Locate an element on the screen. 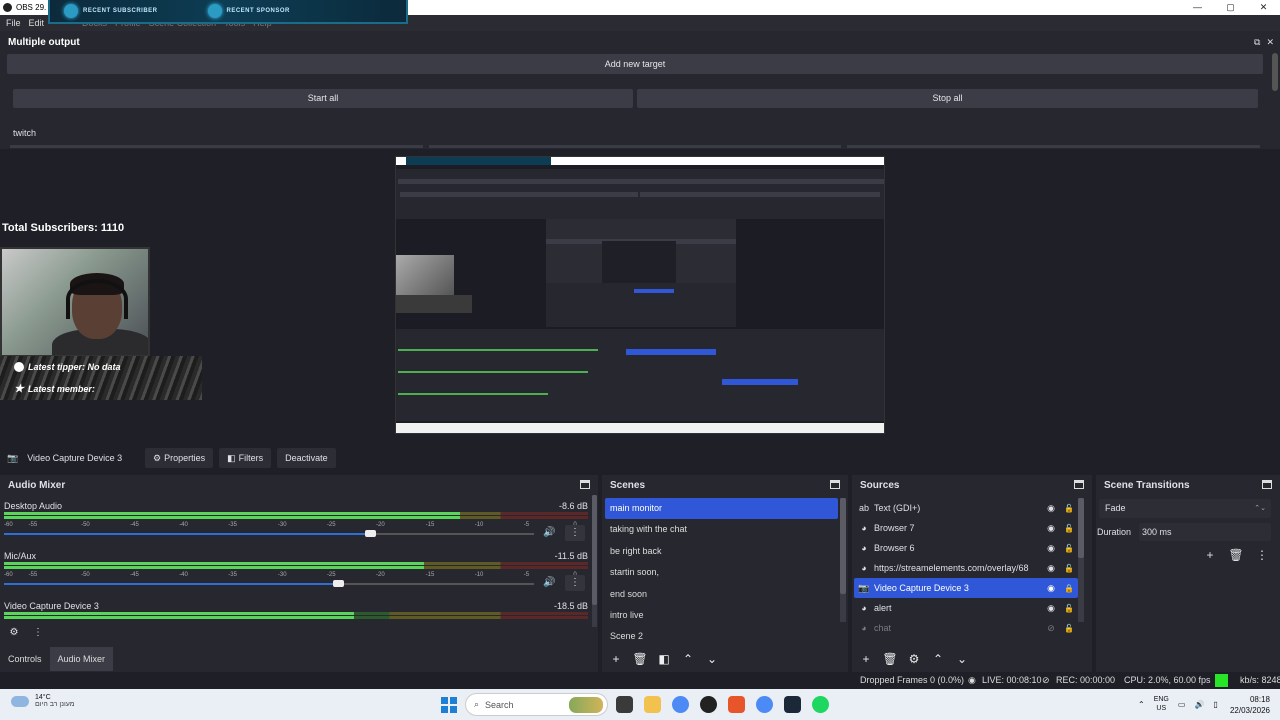 The image size is (1280, 720). camera-icon: 📷 is located at coordinates (13, 457).